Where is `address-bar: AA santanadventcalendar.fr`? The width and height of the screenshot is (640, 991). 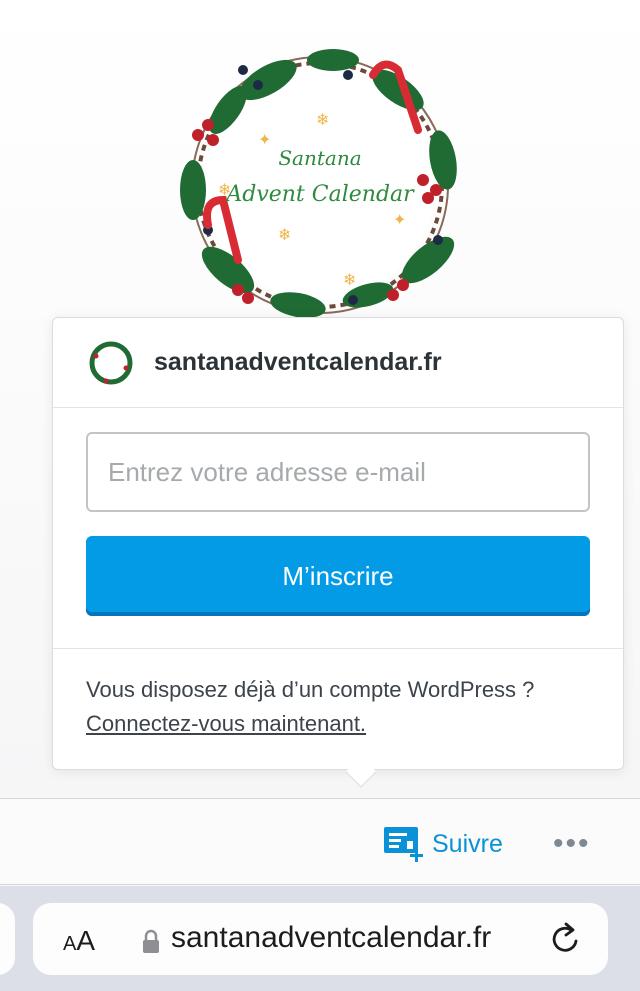
address-bar: AA santanadventcalendar.fr is located at coordinates (320, 939).